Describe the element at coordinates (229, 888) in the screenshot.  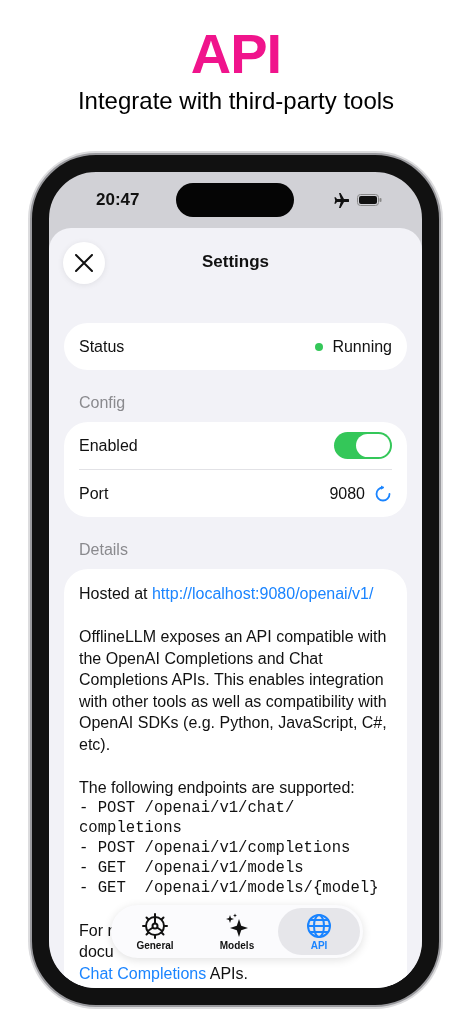
I see `endpoint-line: - GET /openai/v1/models/{model}` at that location.